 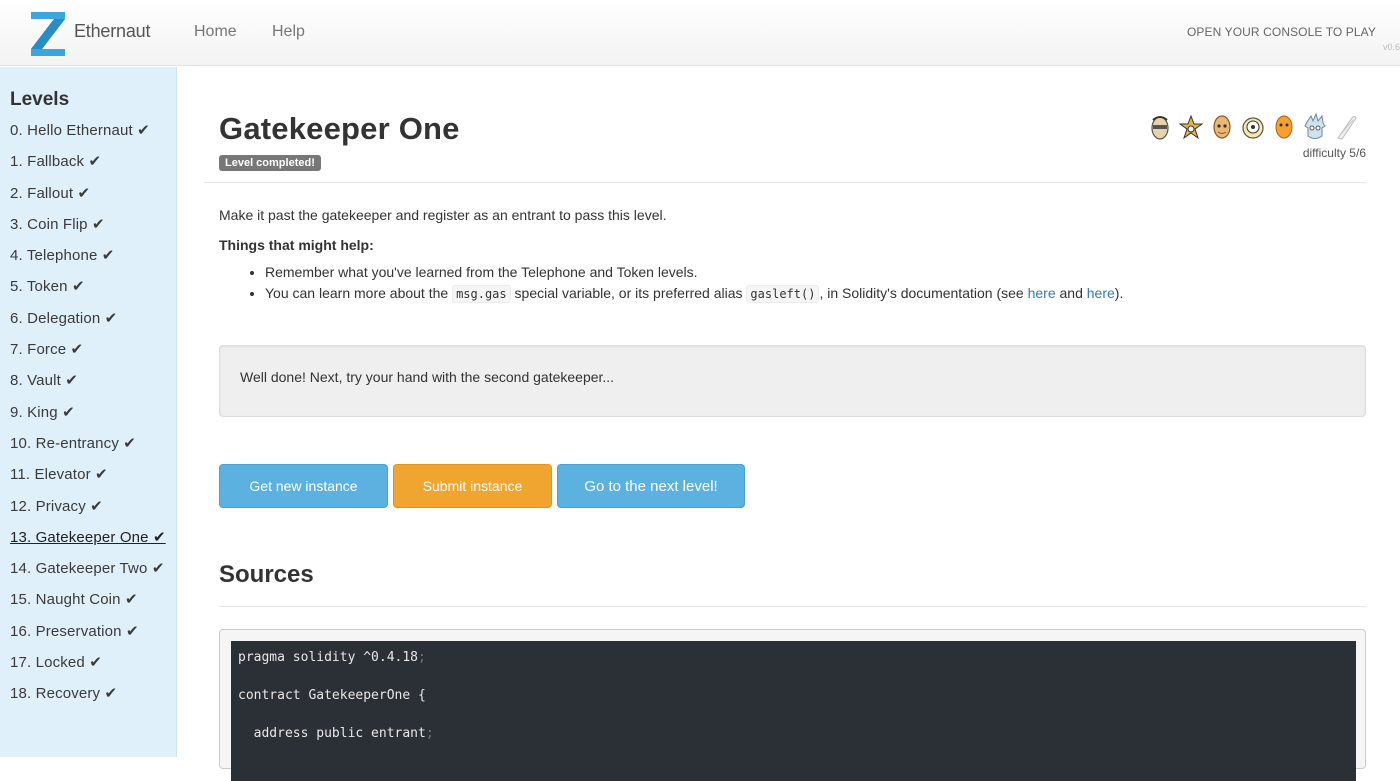 I want to click on author-avatar-2-icon, so click(x=1191, y=127).